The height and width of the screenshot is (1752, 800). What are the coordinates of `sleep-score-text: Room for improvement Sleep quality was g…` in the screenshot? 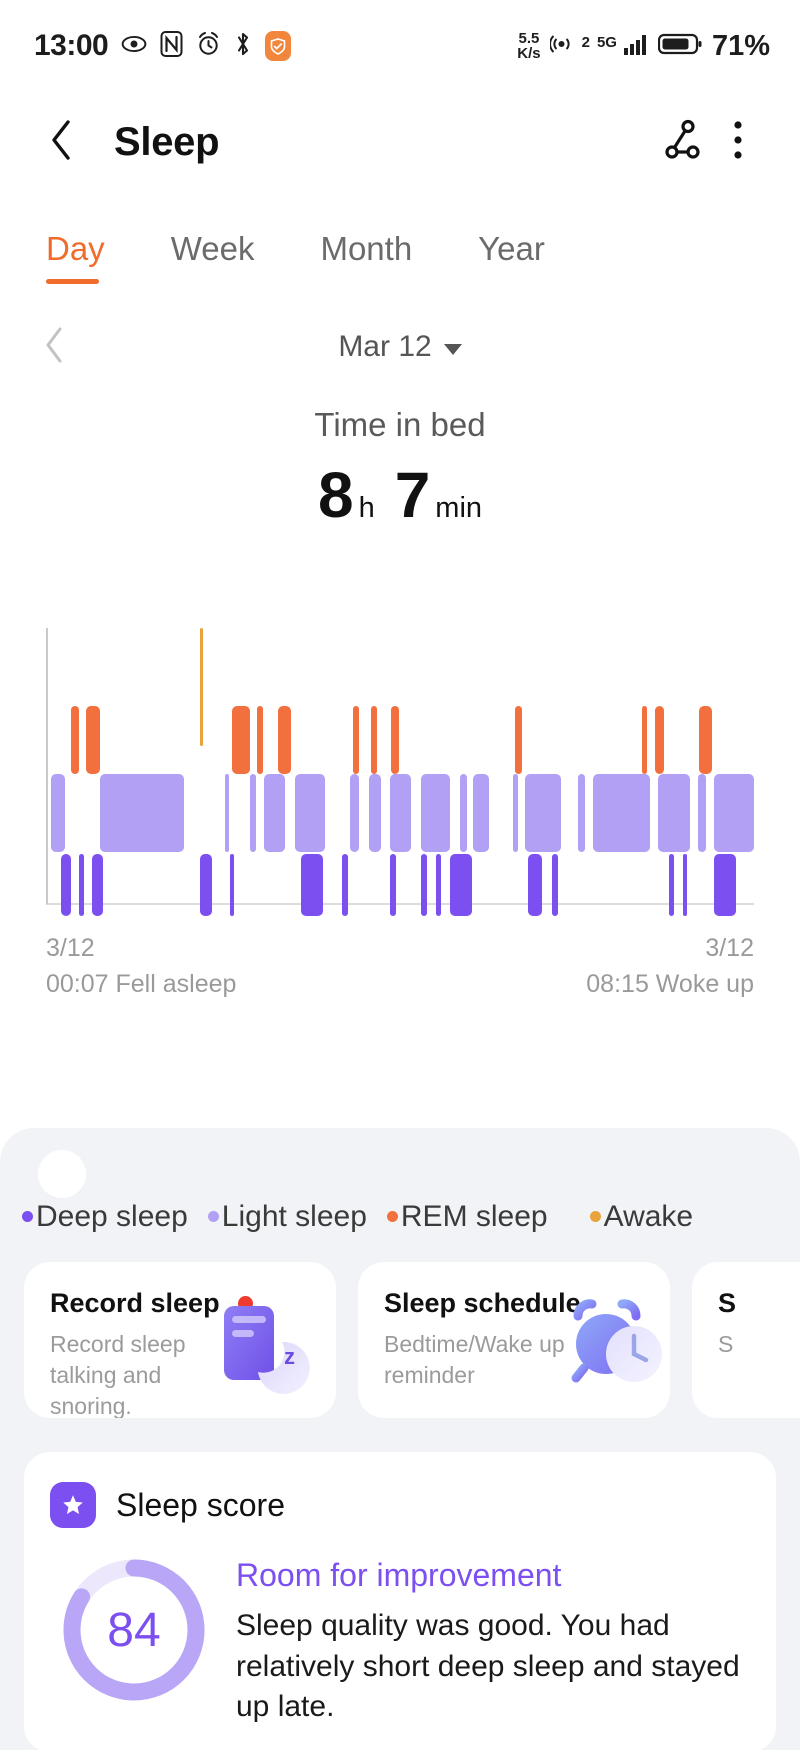 It's located at (493, 1640).